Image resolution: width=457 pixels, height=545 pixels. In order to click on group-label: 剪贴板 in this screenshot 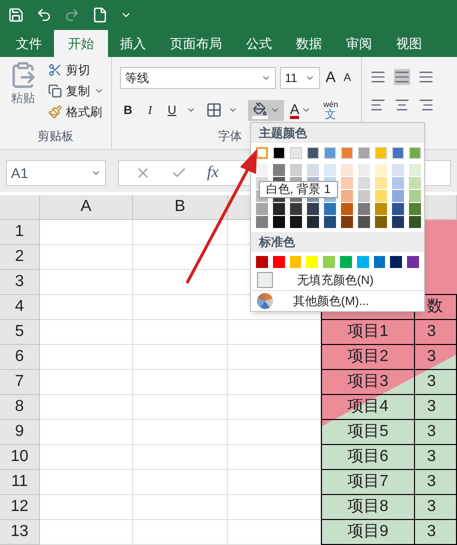, I will do `click(55, 136)`.